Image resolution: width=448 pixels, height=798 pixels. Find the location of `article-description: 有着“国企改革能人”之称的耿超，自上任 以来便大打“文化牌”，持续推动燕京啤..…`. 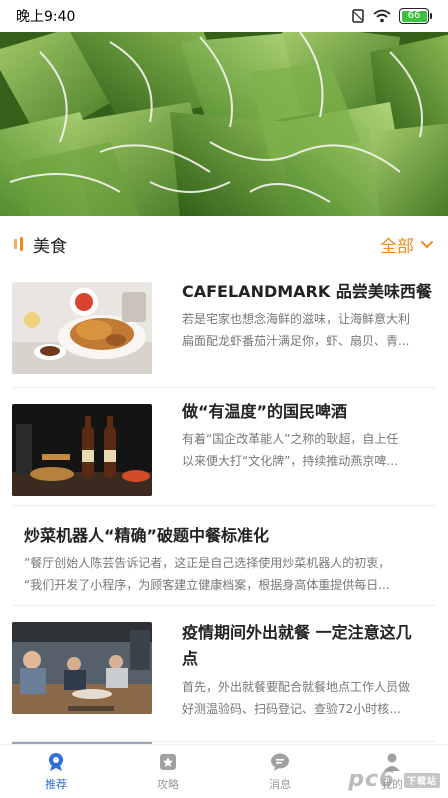

article-description: 有着“国企改革能人”之称的耿超，自上任 以来便大打“文化牌”，持续推动燕京啤..… is located at coordinates (309, 450).